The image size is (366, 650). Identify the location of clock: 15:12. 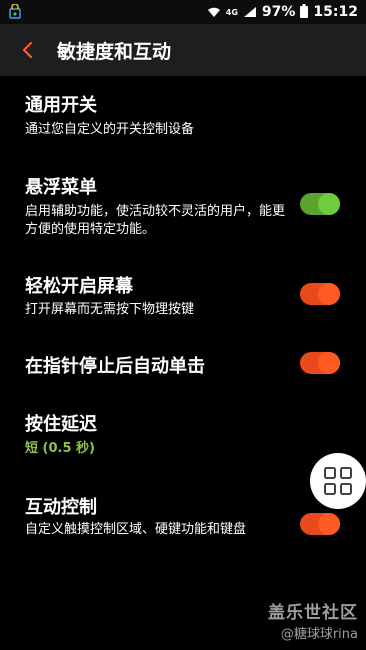
(335, 12).